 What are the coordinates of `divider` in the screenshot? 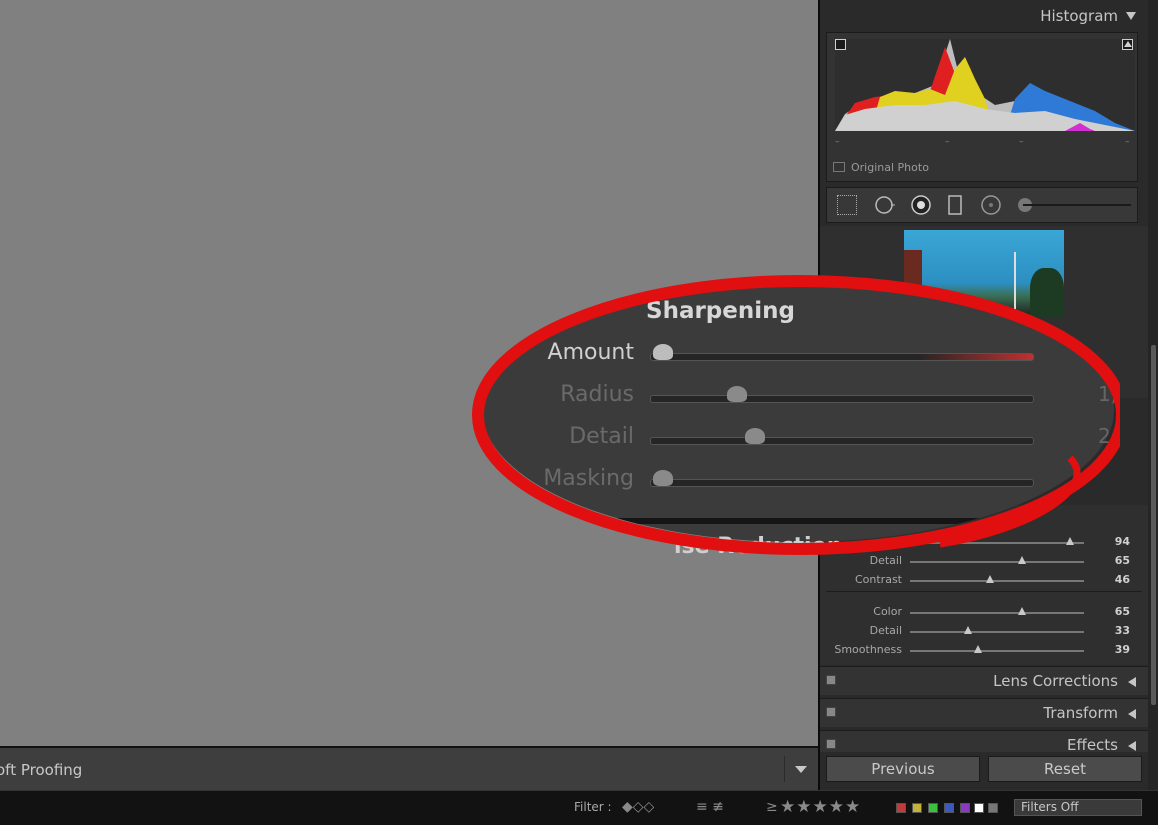 It's located at (984, 591).